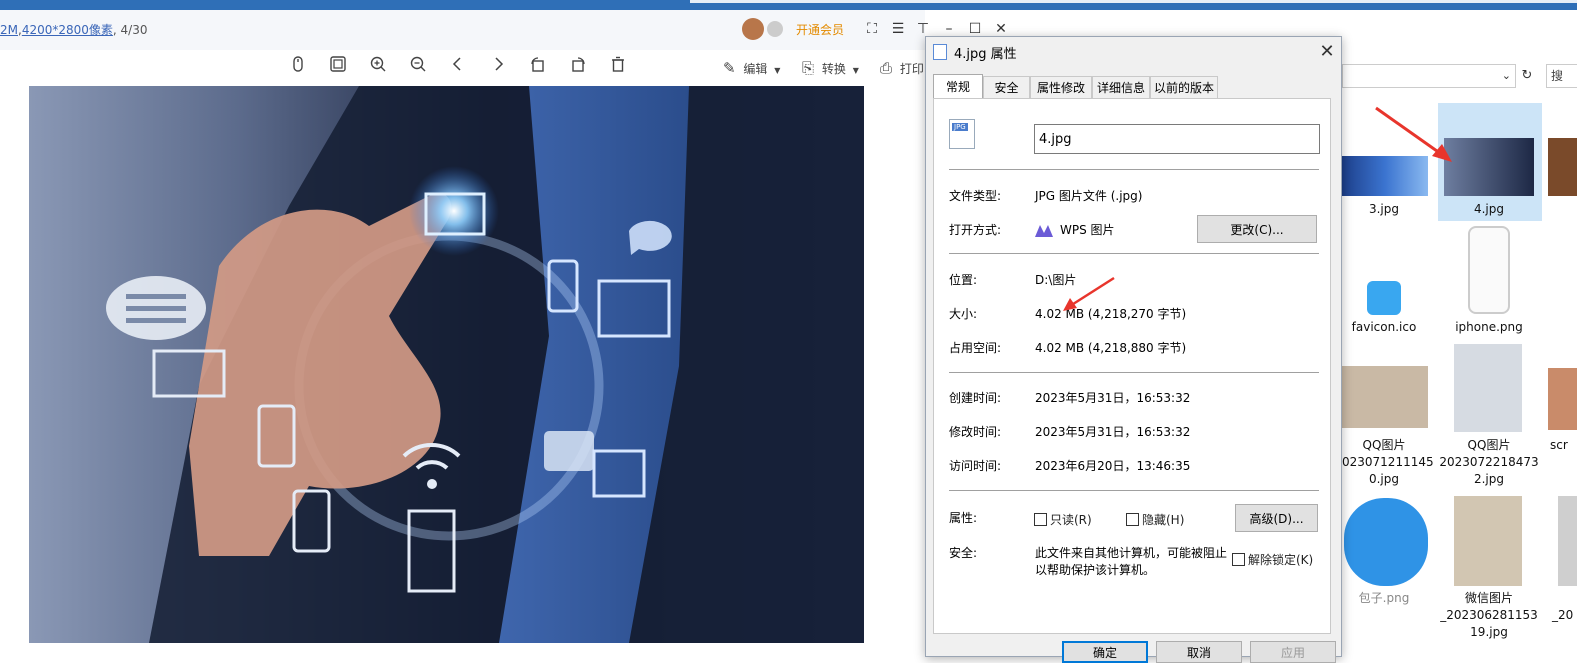 The image size is (1577, 663). Describe the element at coordinates (1384, 598) in the screenshot. I see `file-name: 包子.png` at that location.